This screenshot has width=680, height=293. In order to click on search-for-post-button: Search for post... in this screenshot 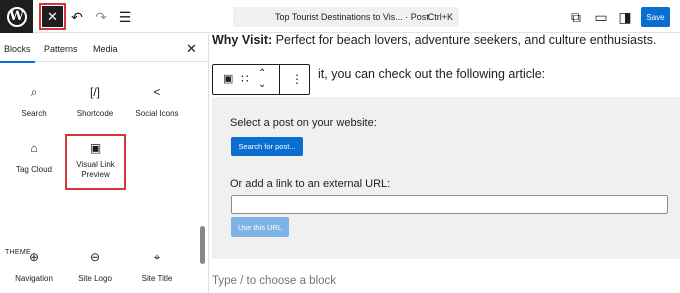, I will do `click(267, 146)`.